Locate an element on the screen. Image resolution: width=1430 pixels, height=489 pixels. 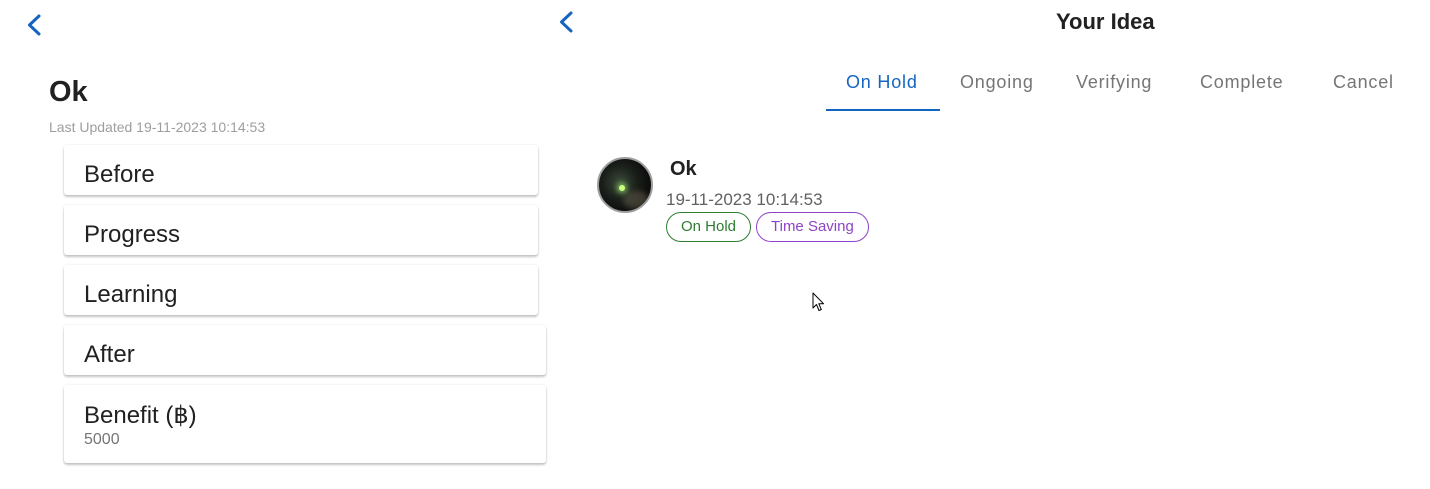
avatar is located at coordinates (625, 185).